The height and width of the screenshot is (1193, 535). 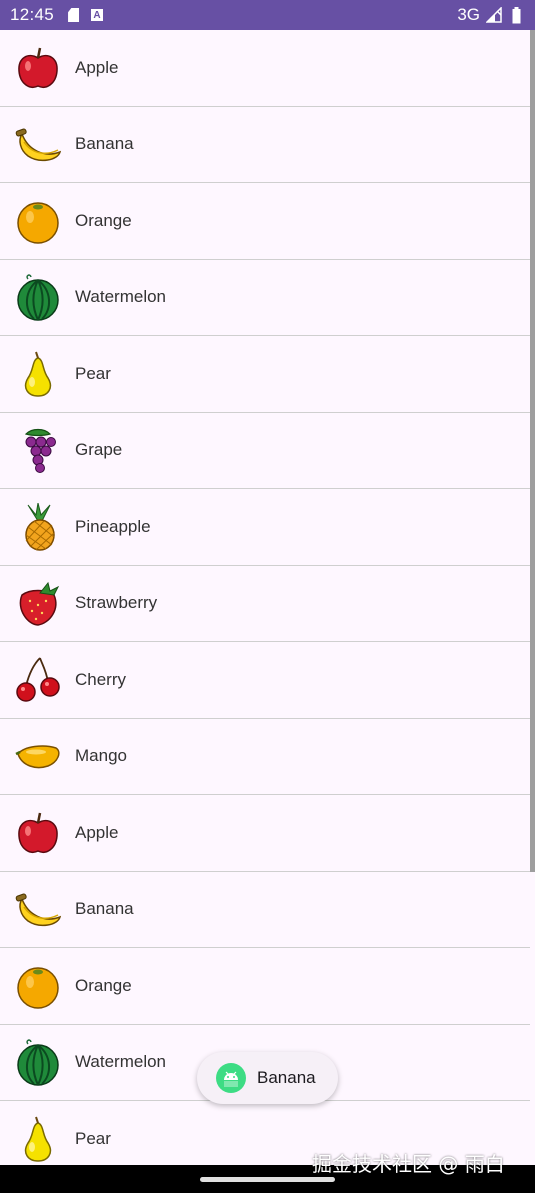 What do you see at coordinates (265, 374) in the screenshot?
I see `list-item: Pear` at bounding box center [265, 374].